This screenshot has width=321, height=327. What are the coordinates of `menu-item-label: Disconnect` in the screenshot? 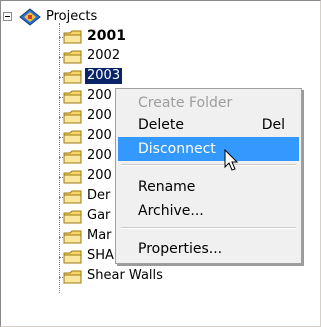 It's located at (177, 149).